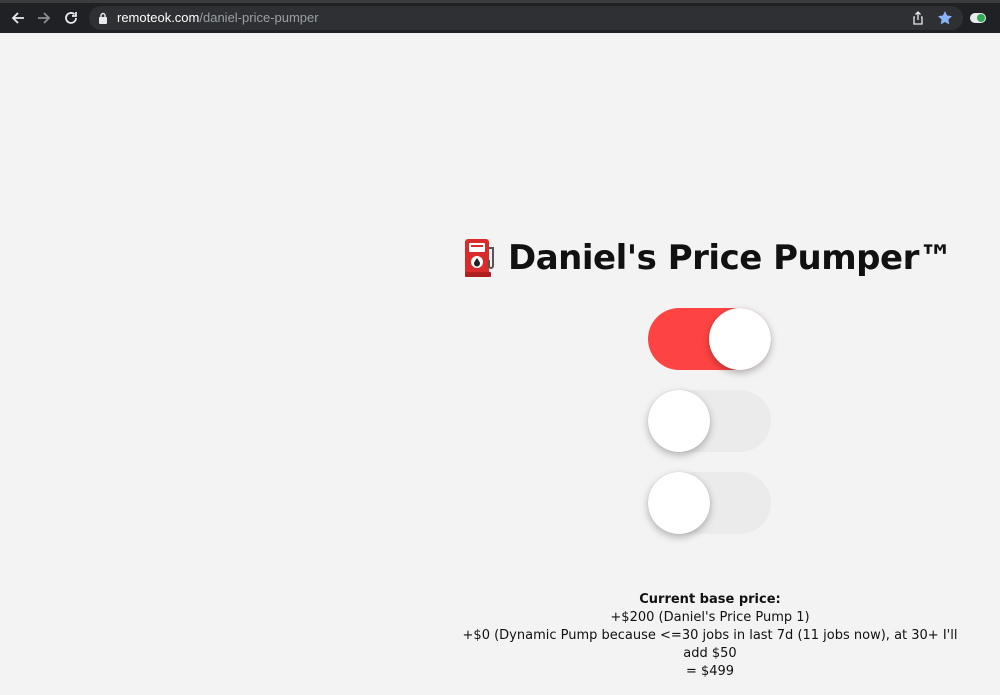 The image size is (1000, 695). I want to click on arrow-right-icon, so click(44, 18).